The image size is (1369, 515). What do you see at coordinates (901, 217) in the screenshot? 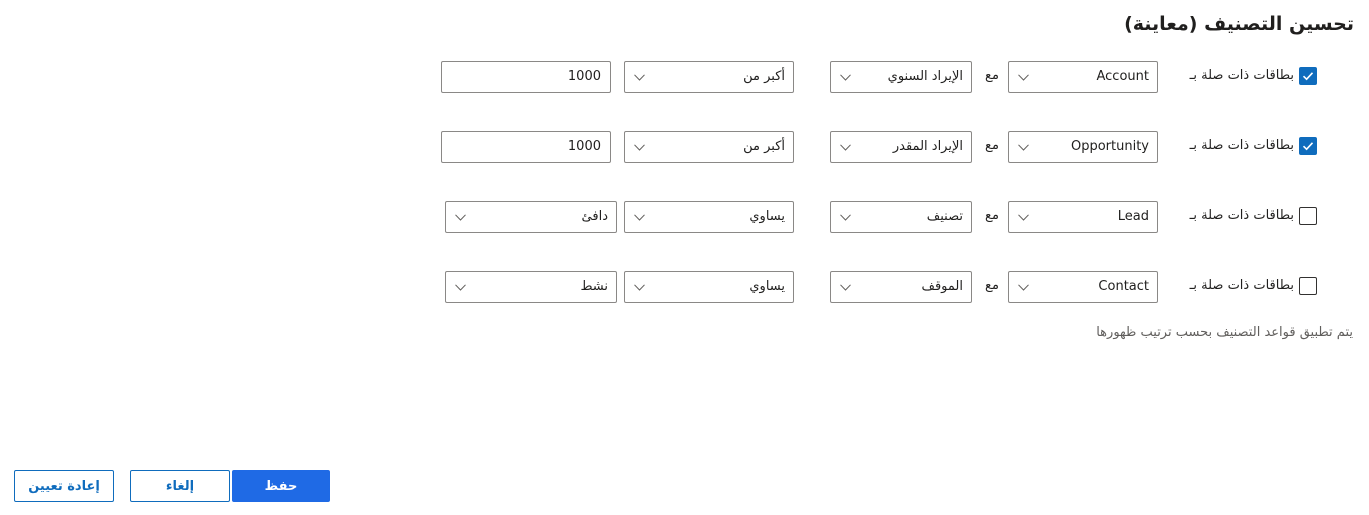
I see `field-dropdown: تصنيف` at bounding box center [901, 217].